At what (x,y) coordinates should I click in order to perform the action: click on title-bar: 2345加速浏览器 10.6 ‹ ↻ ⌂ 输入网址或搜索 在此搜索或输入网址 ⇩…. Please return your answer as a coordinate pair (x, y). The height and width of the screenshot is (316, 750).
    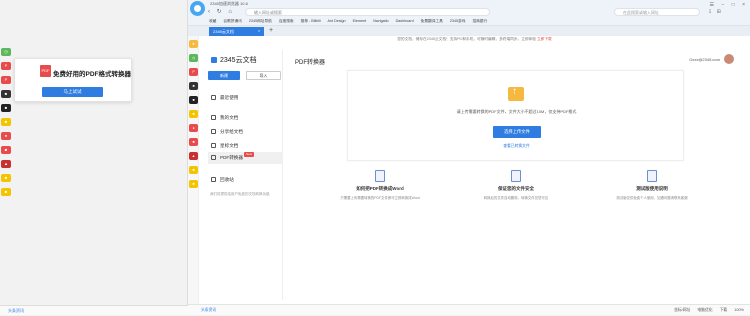
    Looking at the image, I should click on (469, 8).